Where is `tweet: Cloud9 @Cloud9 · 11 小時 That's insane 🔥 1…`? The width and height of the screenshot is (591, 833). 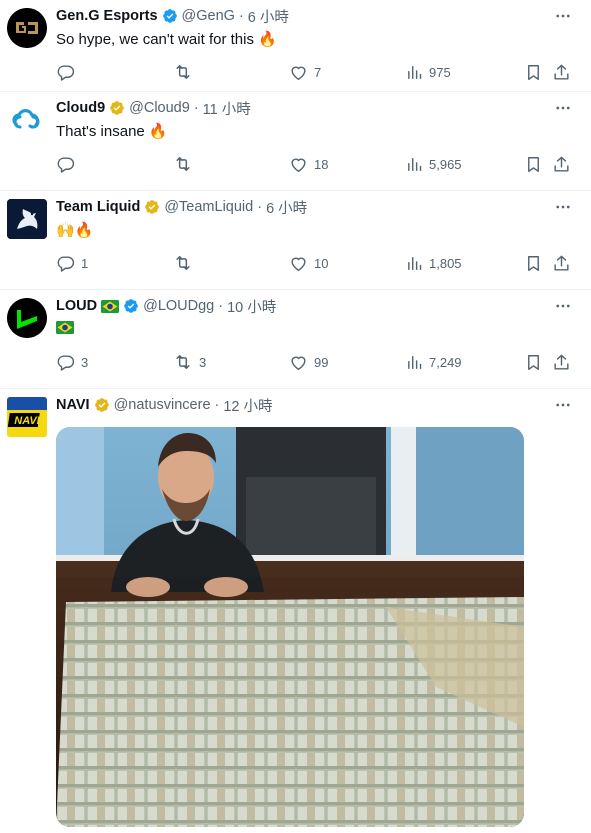
tweet: Cloud9 @Cloud9 · 11 小時 That's insane 🔥 1… is located at coordinates (295, 141).